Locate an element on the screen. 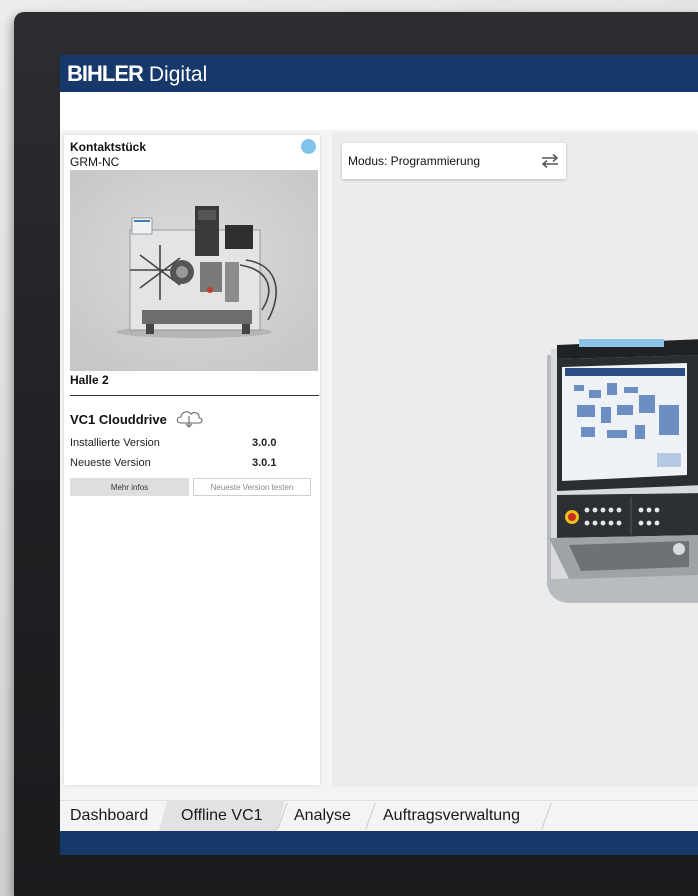 The image size is (698, 896). mode-label: Modus: Programmierung is located at coordinates (414, 161).